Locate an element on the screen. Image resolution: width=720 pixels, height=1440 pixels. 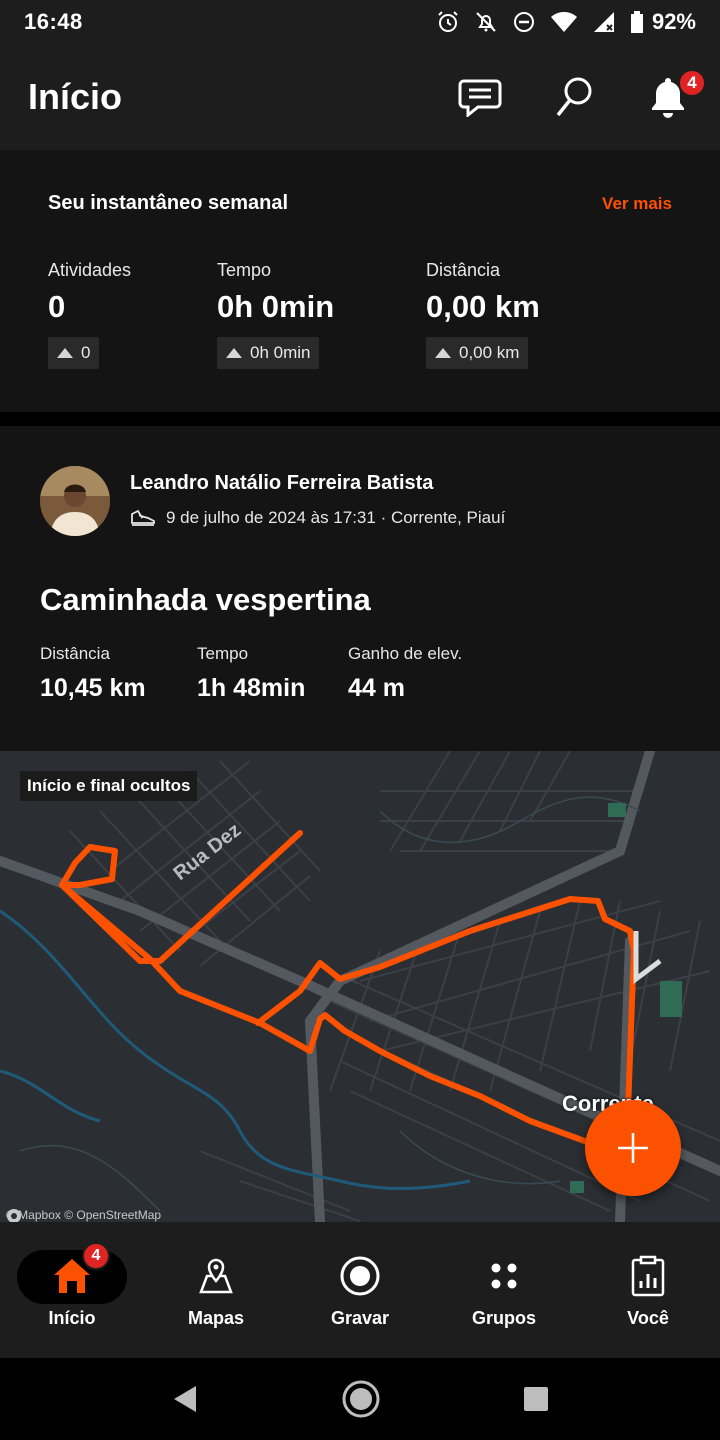
nav-label: Você is located at coordinates (648, 1318).